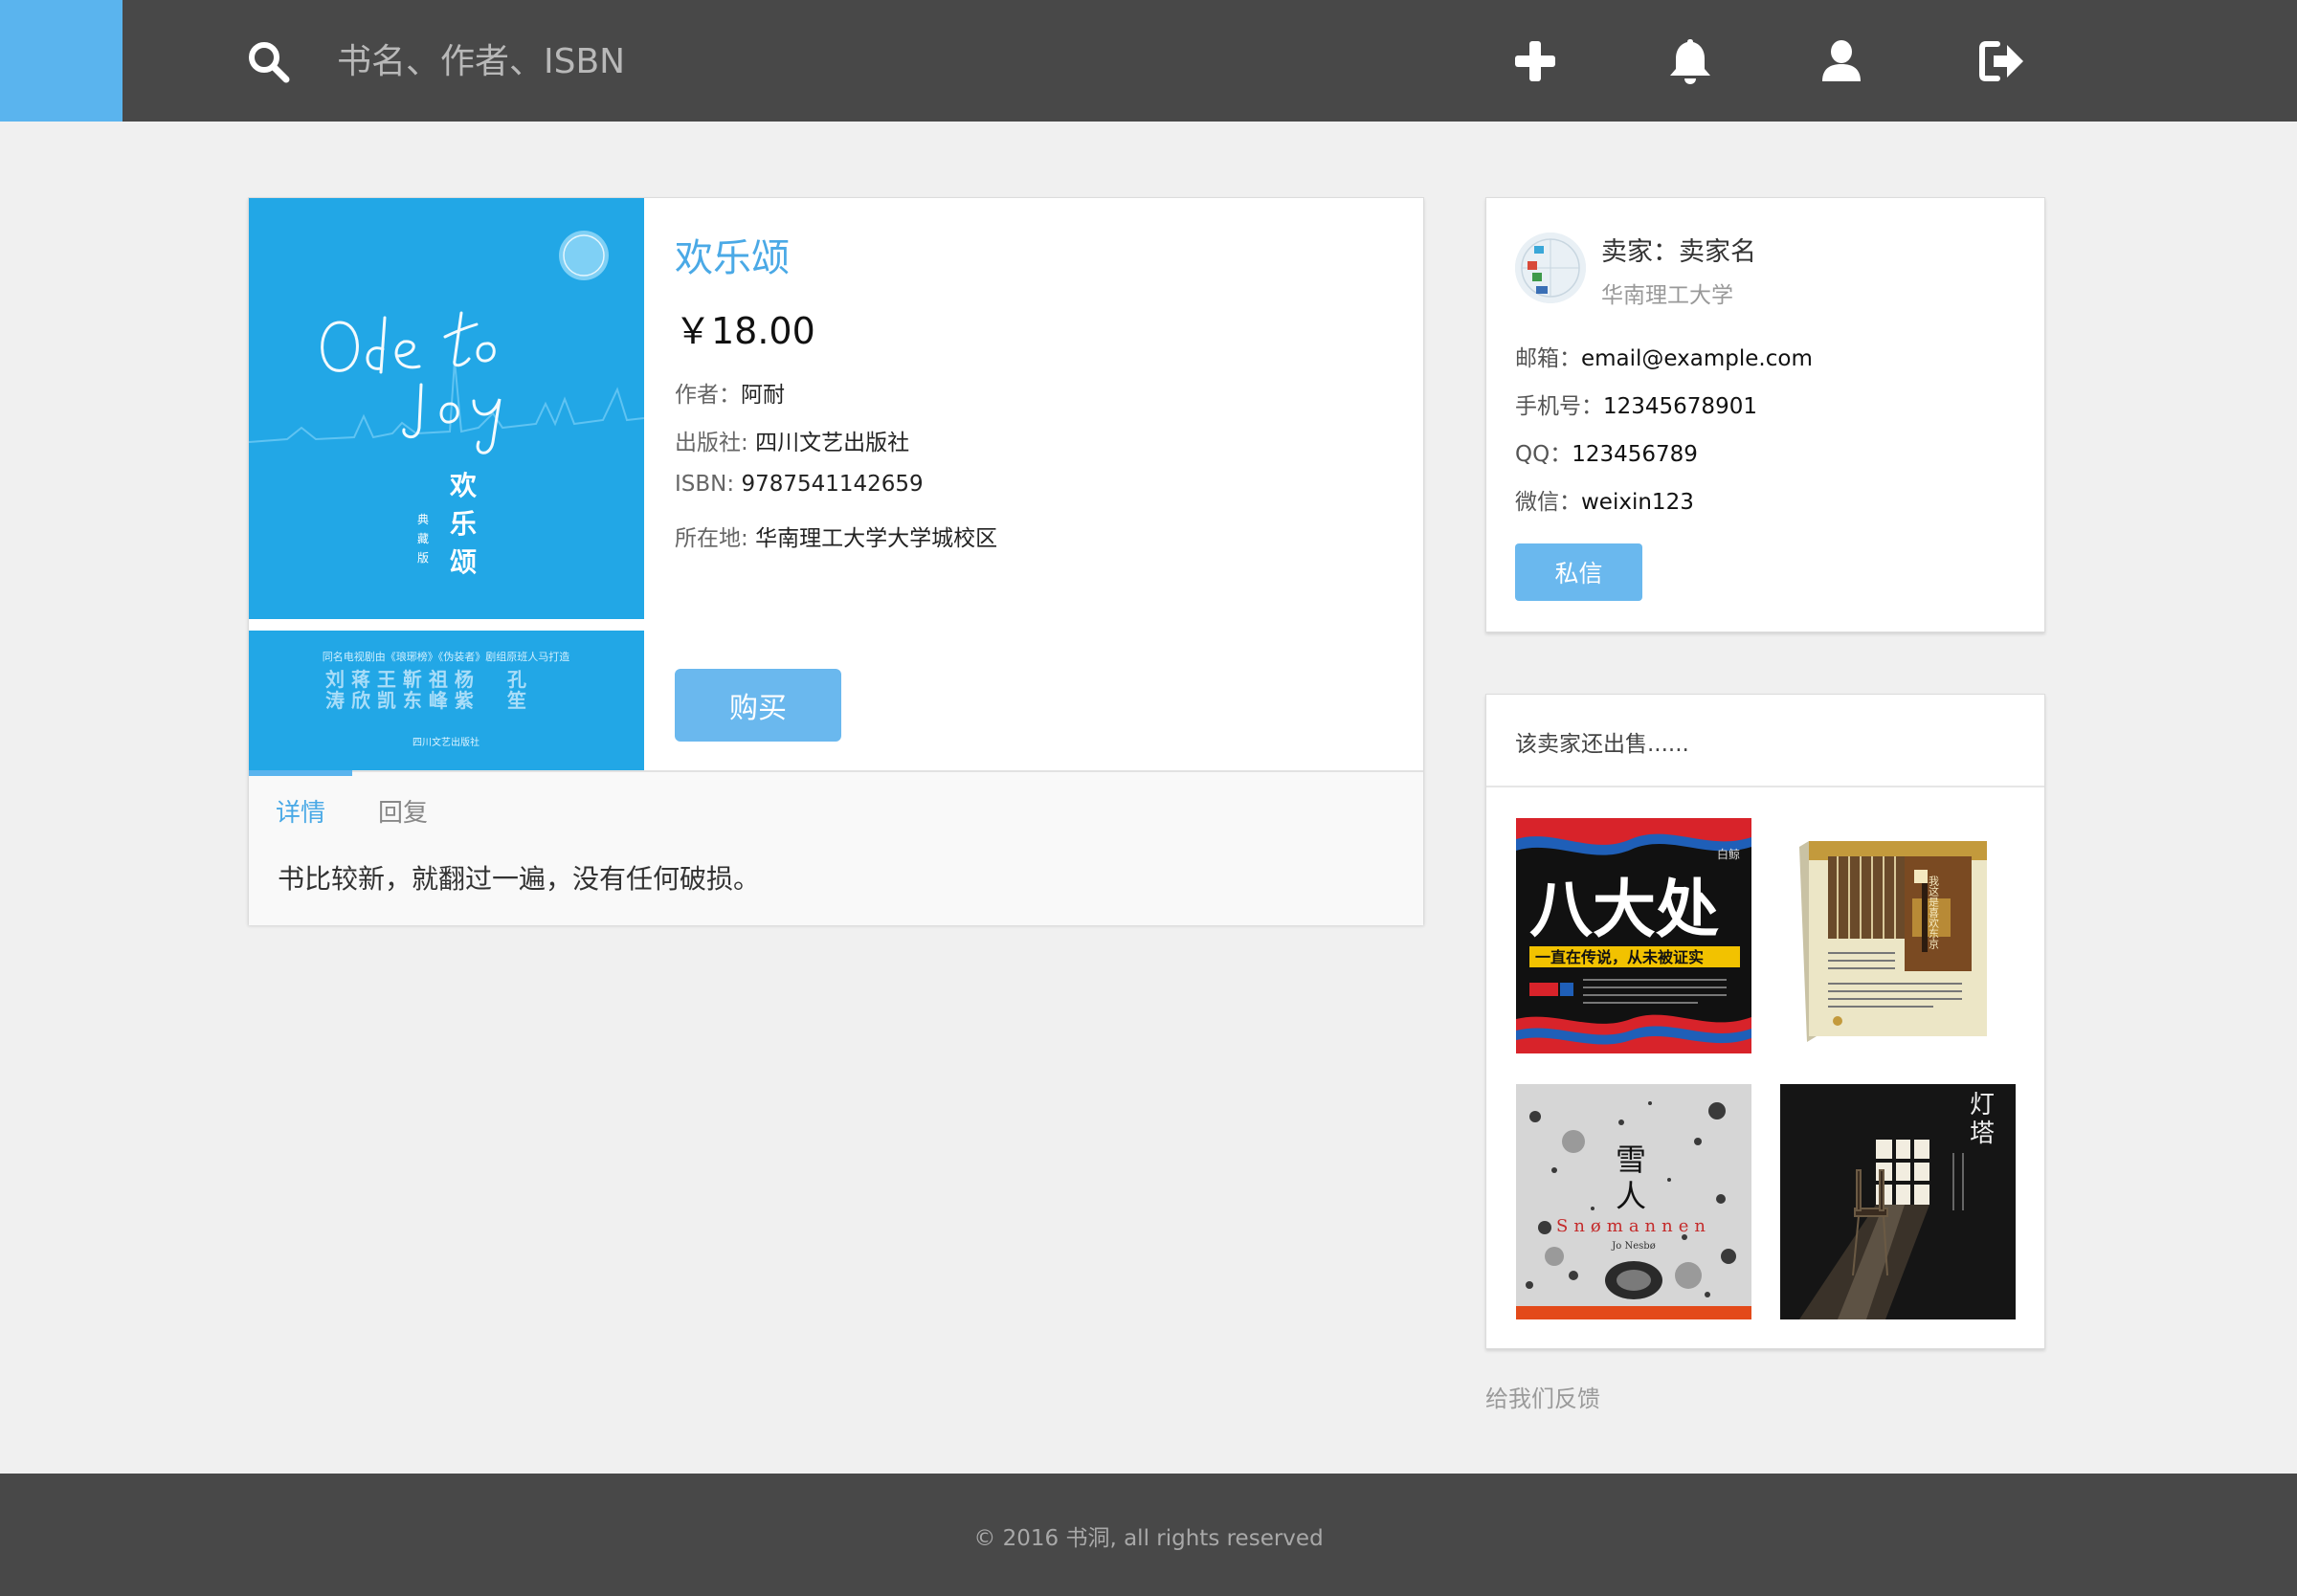  Describe the element at coordinates (1635, 455) in the screenshot. I see `contact-value: 123456789` at that location.